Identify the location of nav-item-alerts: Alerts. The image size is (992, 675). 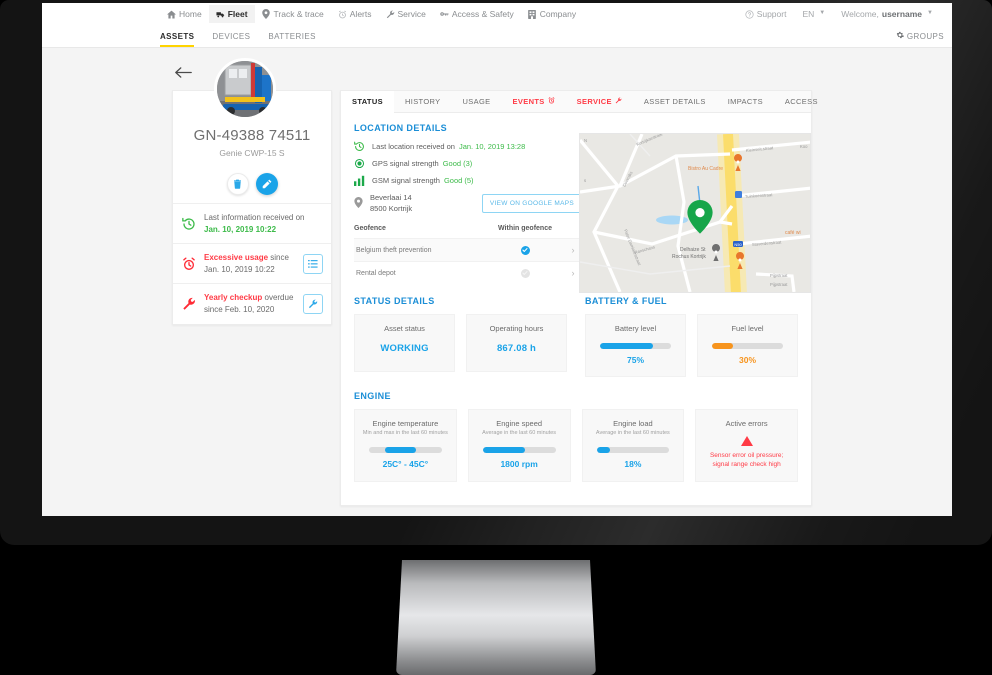
(355, 14).